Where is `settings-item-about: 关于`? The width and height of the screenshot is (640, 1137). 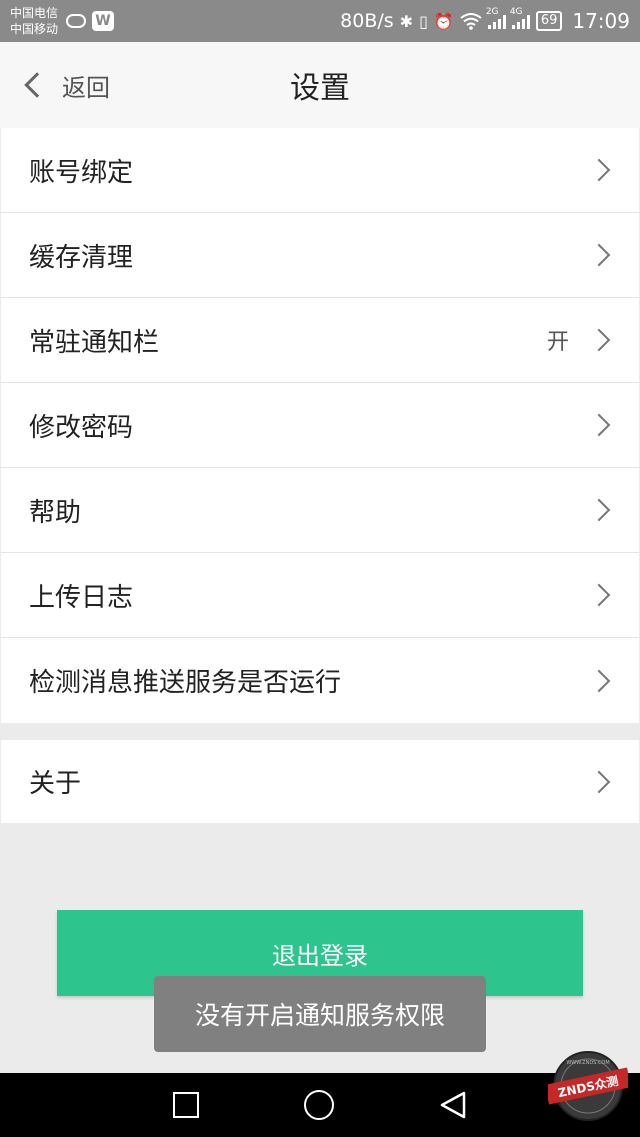
settings-item-about: 关于 is located at coordinates (320, 781).